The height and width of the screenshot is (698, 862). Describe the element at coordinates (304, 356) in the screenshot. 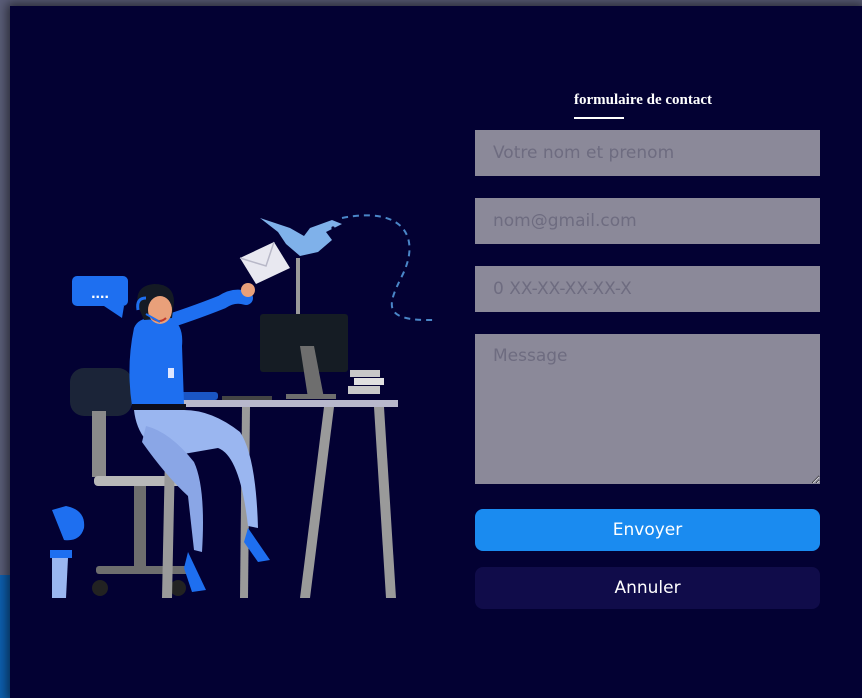

I see `computer-monitor` at that location.